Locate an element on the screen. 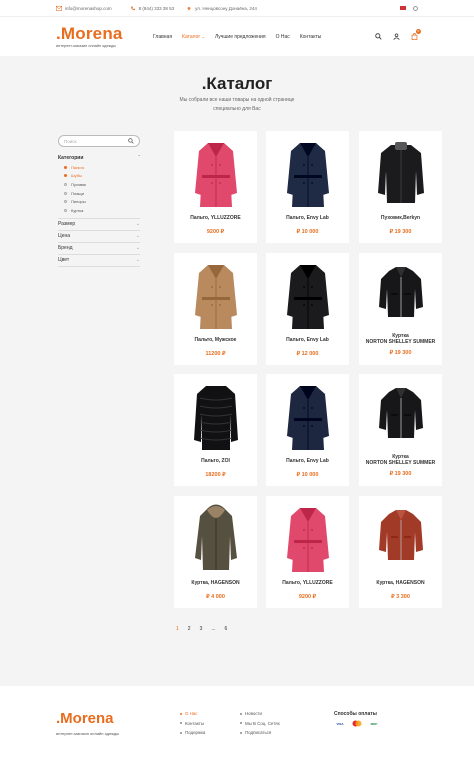  logo: .Morena is located at coordinates (104, 33).